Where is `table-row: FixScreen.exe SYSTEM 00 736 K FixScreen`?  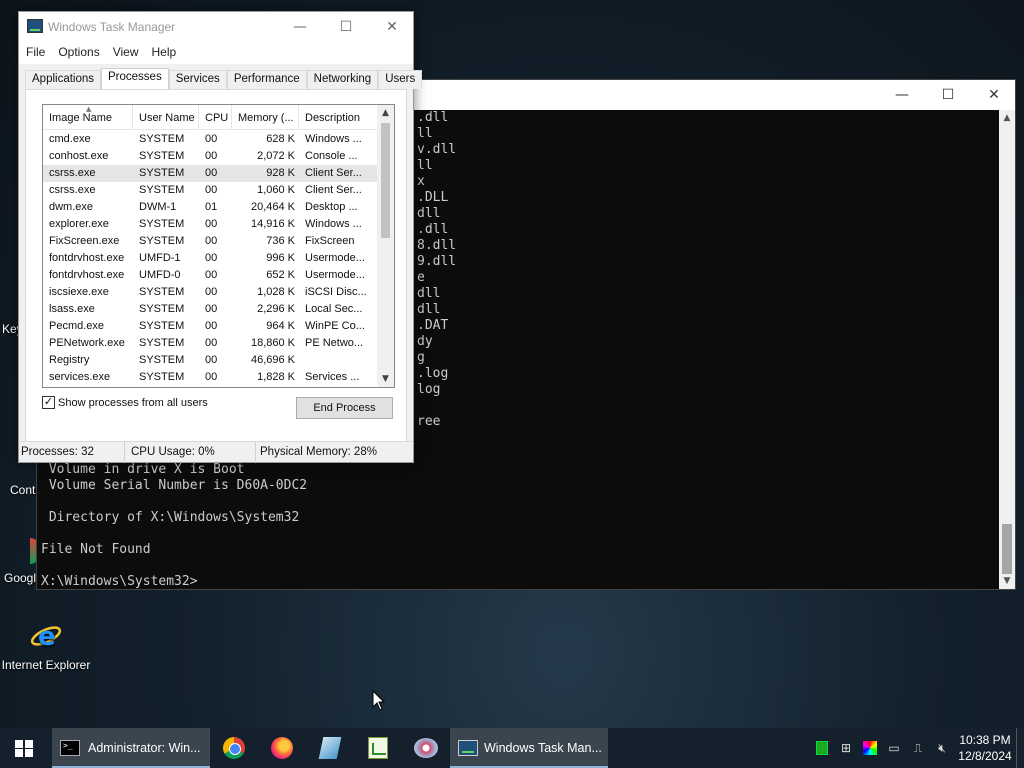 table-row: FixScreen.exe SYSTEM 00 736 K FixScreen is located at coordinates (210, 241).